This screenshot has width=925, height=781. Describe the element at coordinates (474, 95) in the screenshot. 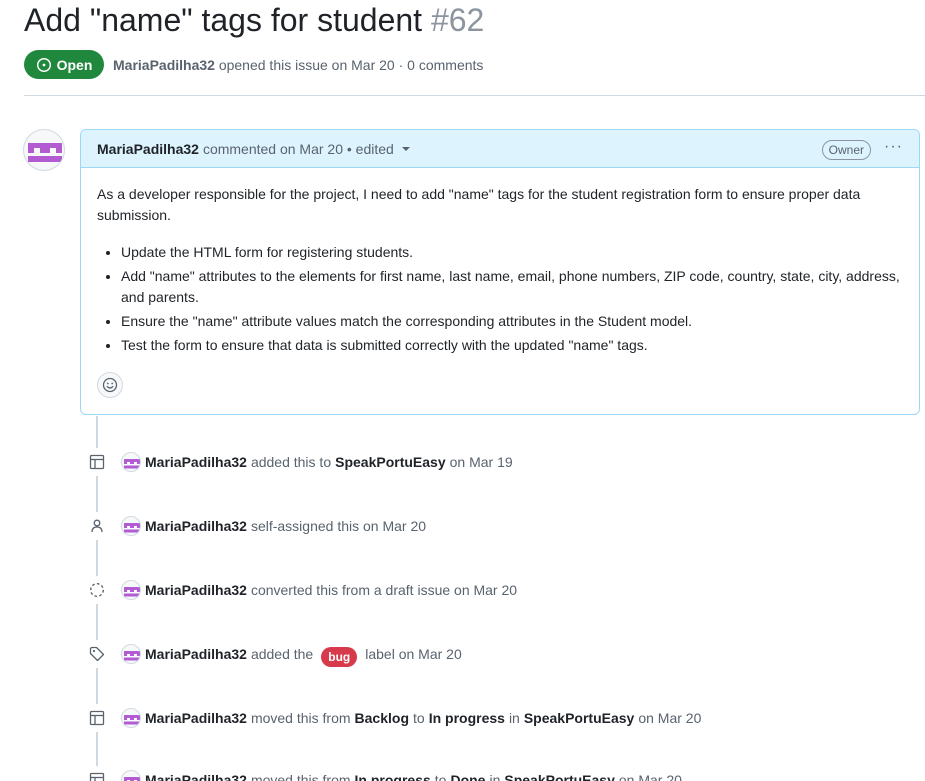

I see `header-divider` at that location.